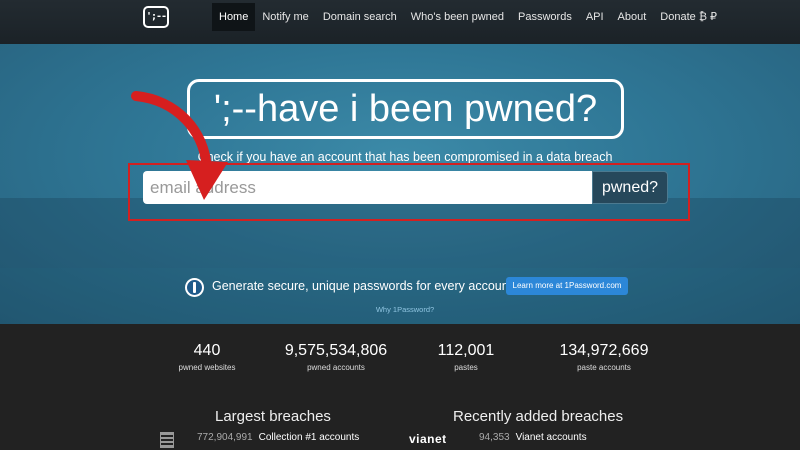 Image resolution: width=800 pixels, height=450 pixels. I want to click on vianet-logo: vianet, so click(428, 439).